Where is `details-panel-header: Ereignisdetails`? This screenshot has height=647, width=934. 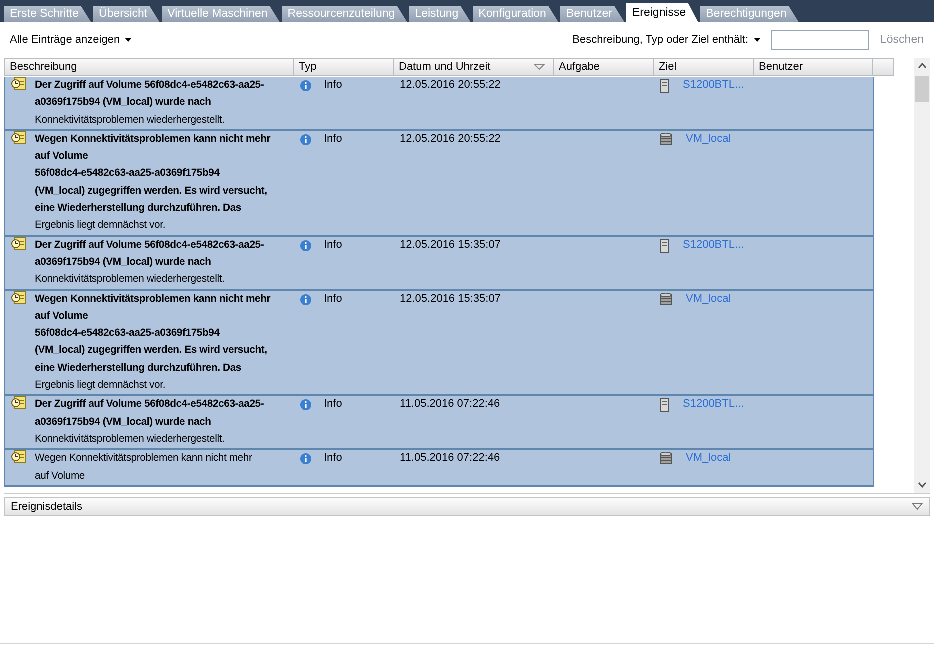
details-panel-header: Ereignisdetails is located at coordinates (467, 506).